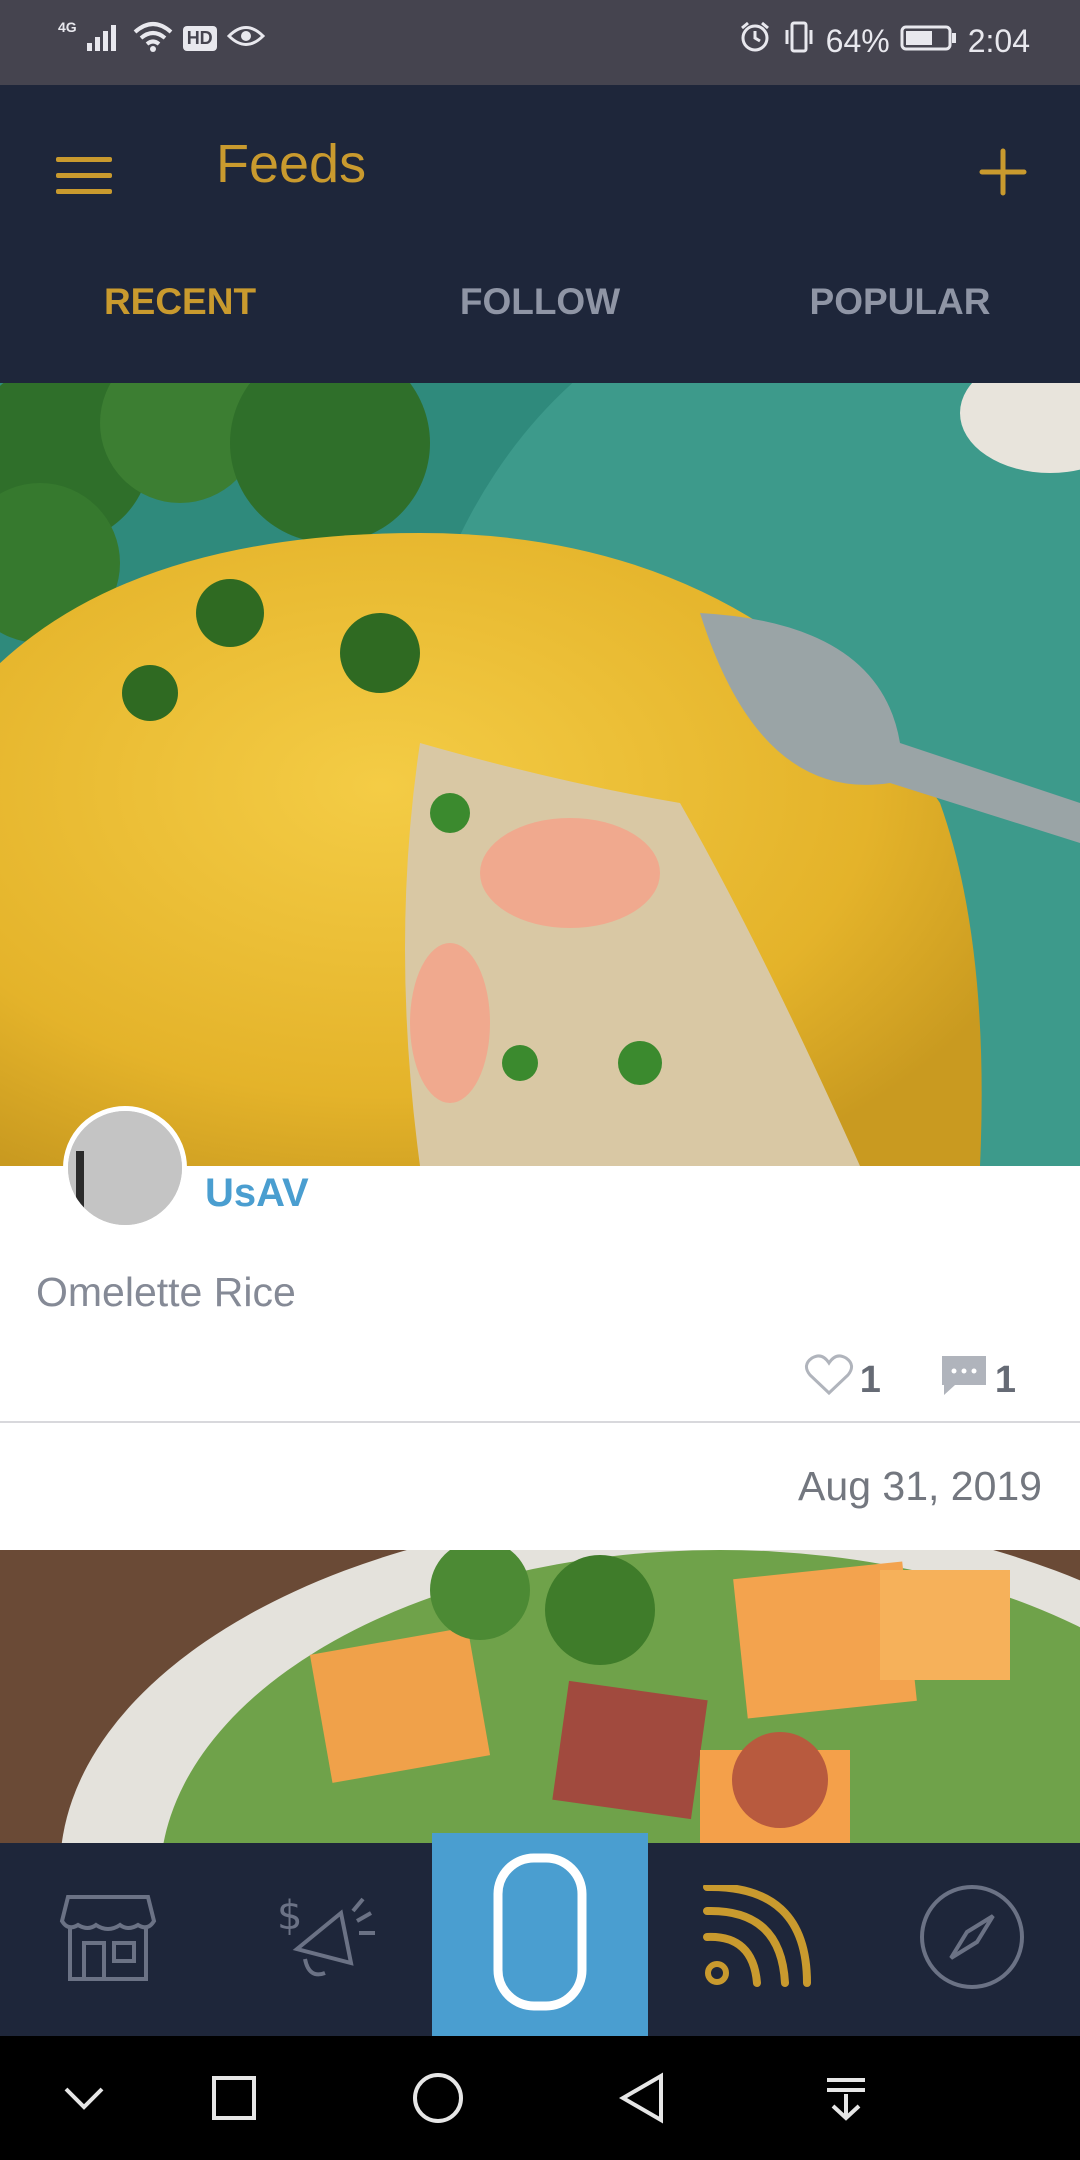 The height and width of the screenshot is (2160, 1080). I want to click on next-post-photo, so click(540, 1696).